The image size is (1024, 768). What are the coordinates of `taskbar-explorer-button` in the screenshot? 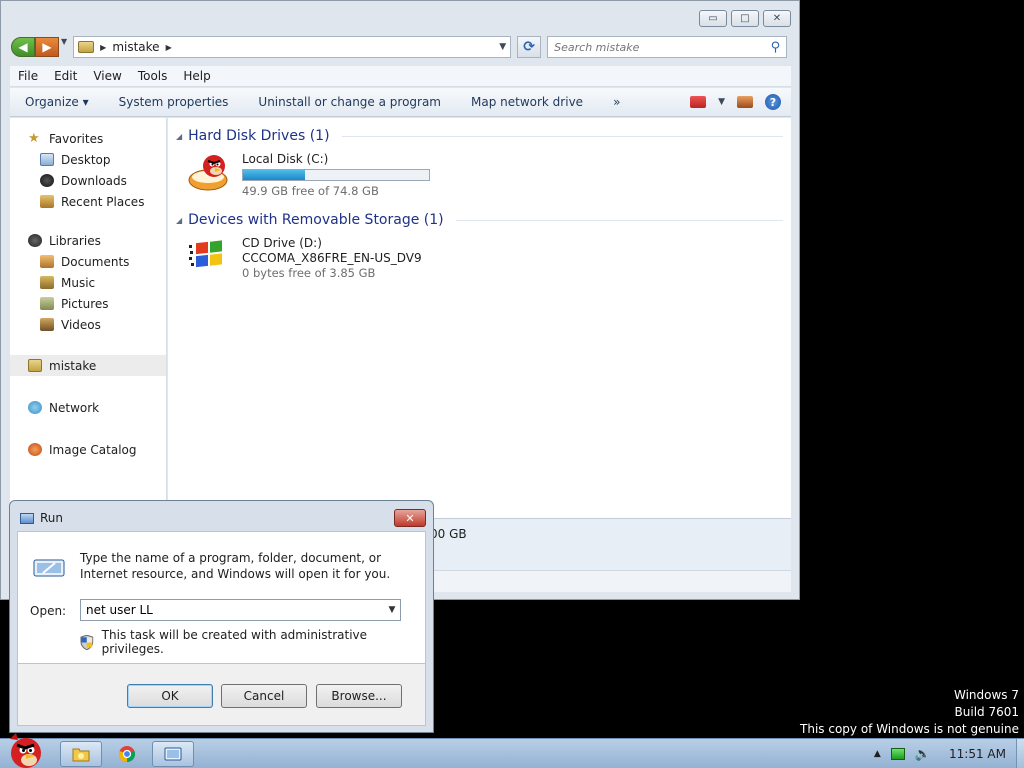 It's located at (81, 754).